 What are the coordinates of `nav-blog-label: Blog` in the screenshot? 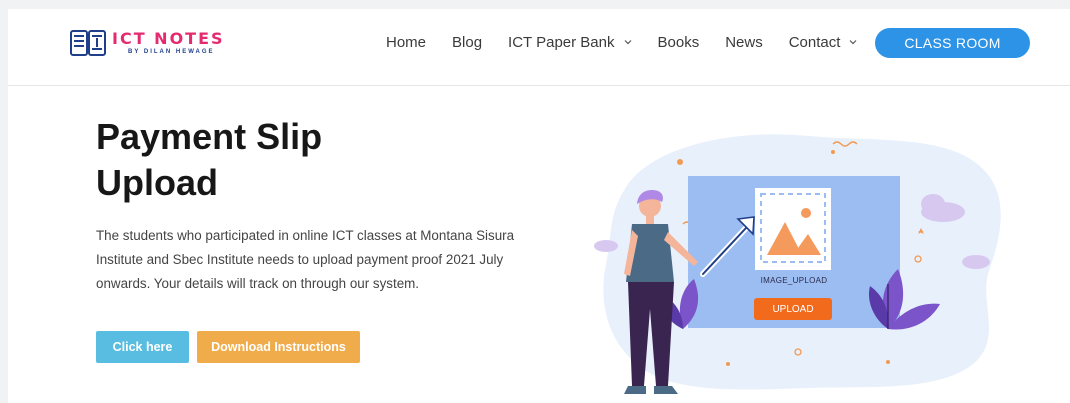 It's located at (467, 42).